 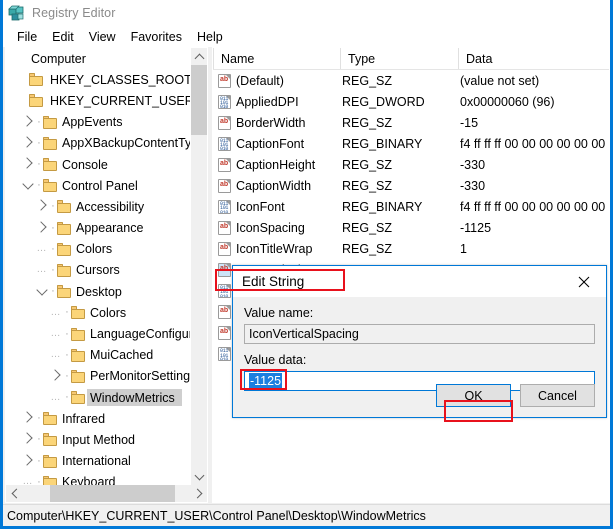 I want to click on tree-item-windowmetrics: … · WindowMetrics, so click(x=98, y=397).